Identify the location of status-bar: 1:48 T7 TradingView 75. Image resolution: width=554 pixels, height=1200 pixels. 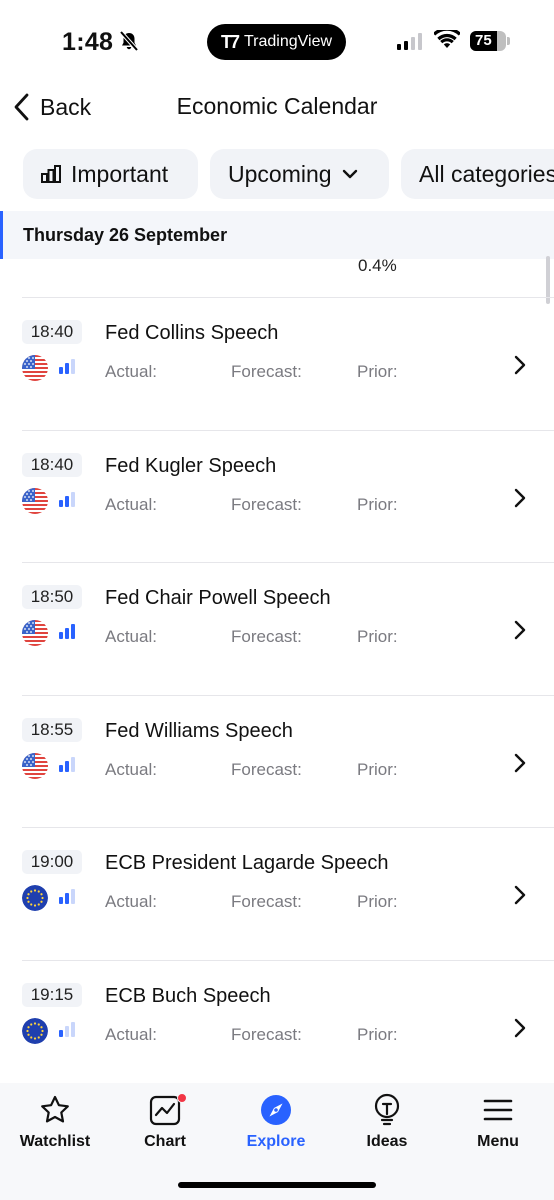
(277, 40).